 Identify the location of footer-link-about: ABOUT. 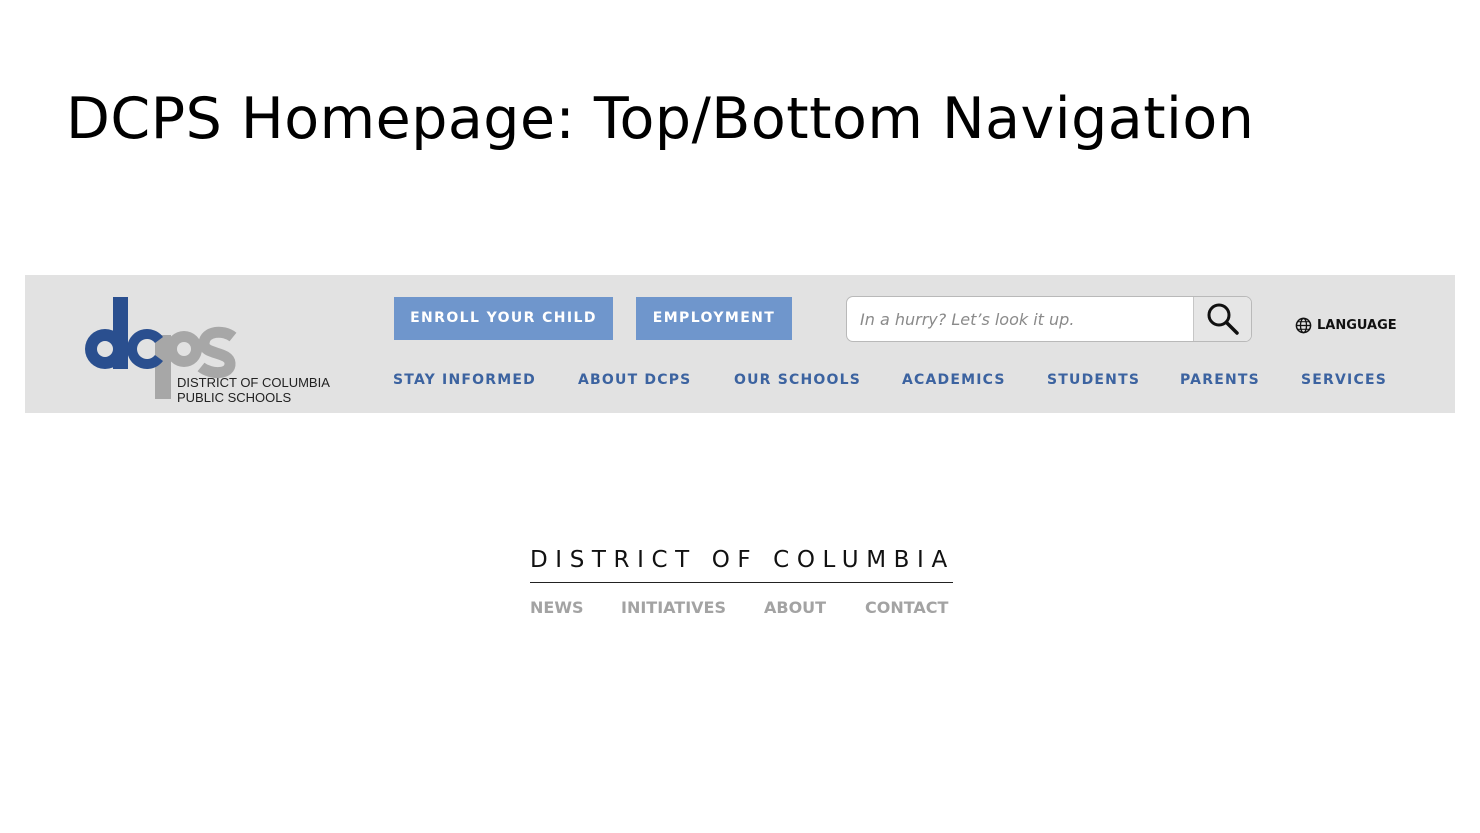
(795, 607).